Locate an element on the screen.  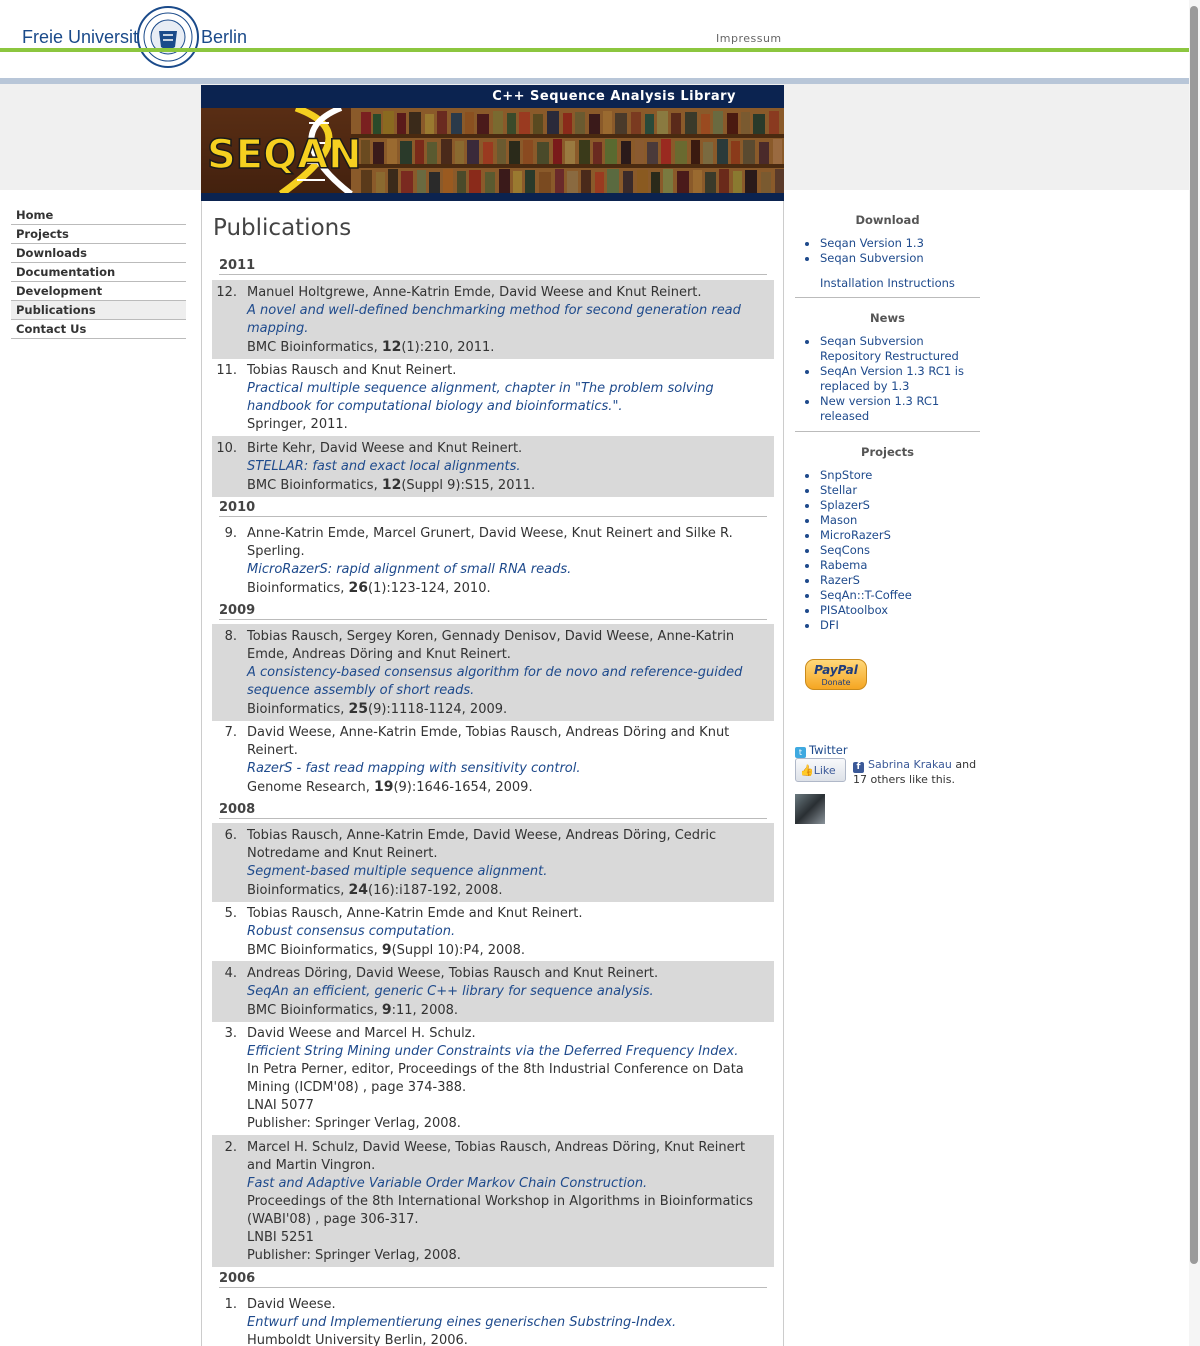
nav-item-publications: Publications is located at coordinates (98, 310).